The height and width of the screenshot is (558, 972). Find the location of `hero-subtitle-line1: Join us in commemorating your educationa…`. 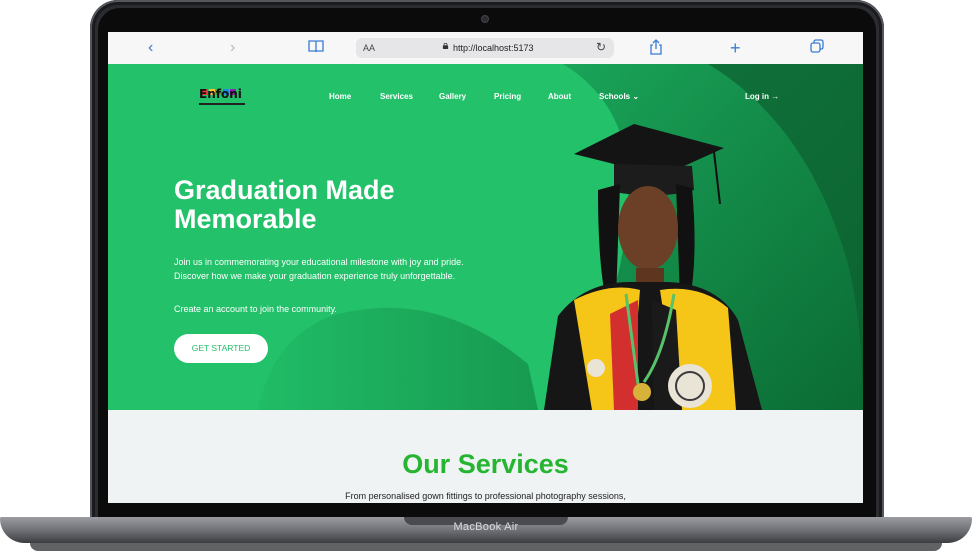

hero-subtitle-line1: Join us in commemorating your educationa… is located at coordinates (319, 262).